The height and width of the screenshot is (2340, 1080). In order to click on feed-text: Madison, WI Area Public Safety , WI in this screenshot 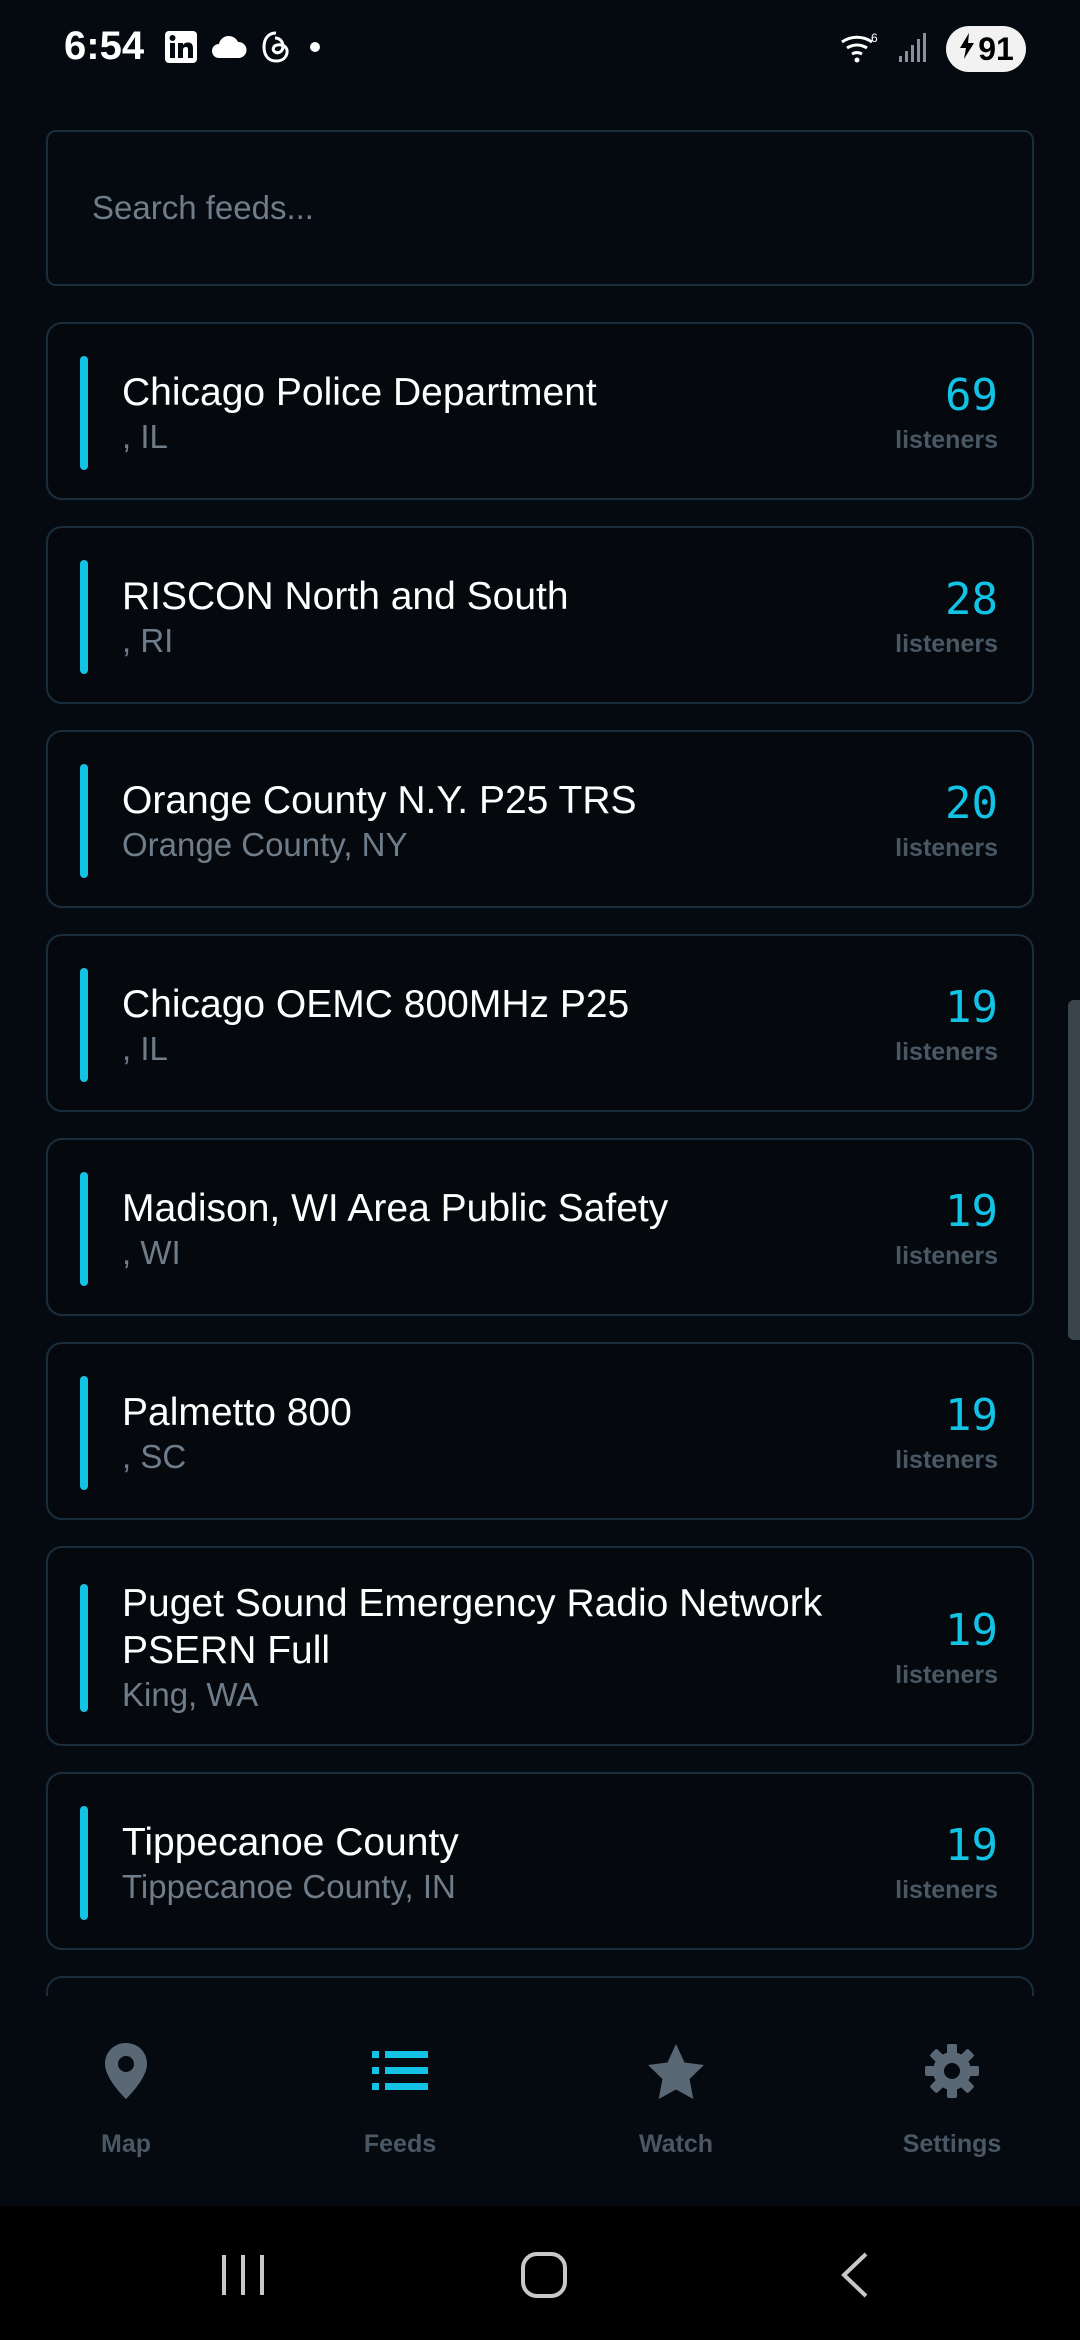, I will do `click(502, 1229)`.